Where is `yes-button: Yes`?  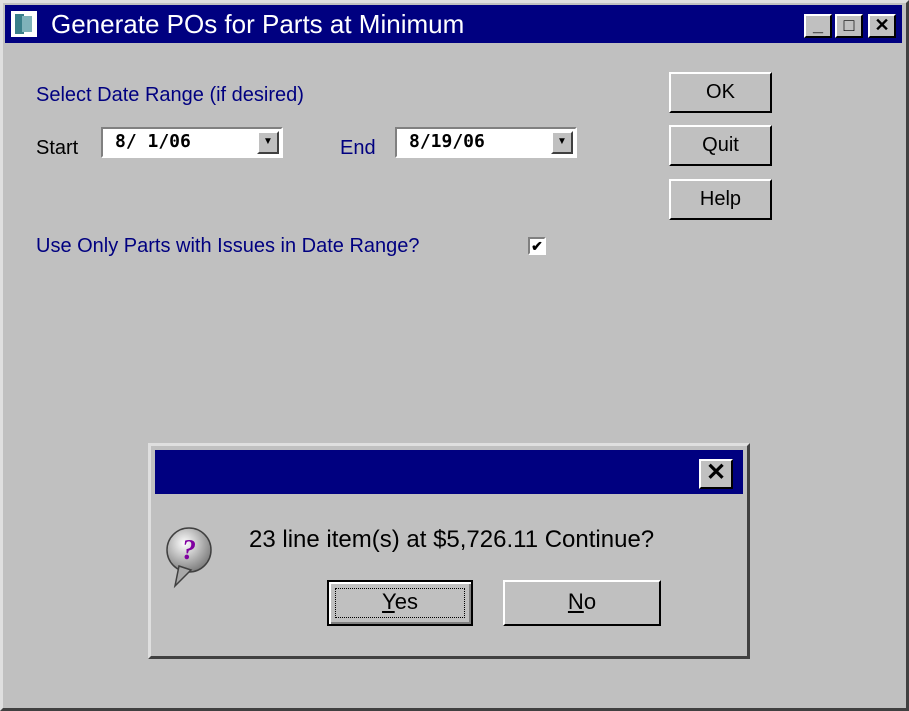 yes-button: Yes is located at coordinates (400, 603).